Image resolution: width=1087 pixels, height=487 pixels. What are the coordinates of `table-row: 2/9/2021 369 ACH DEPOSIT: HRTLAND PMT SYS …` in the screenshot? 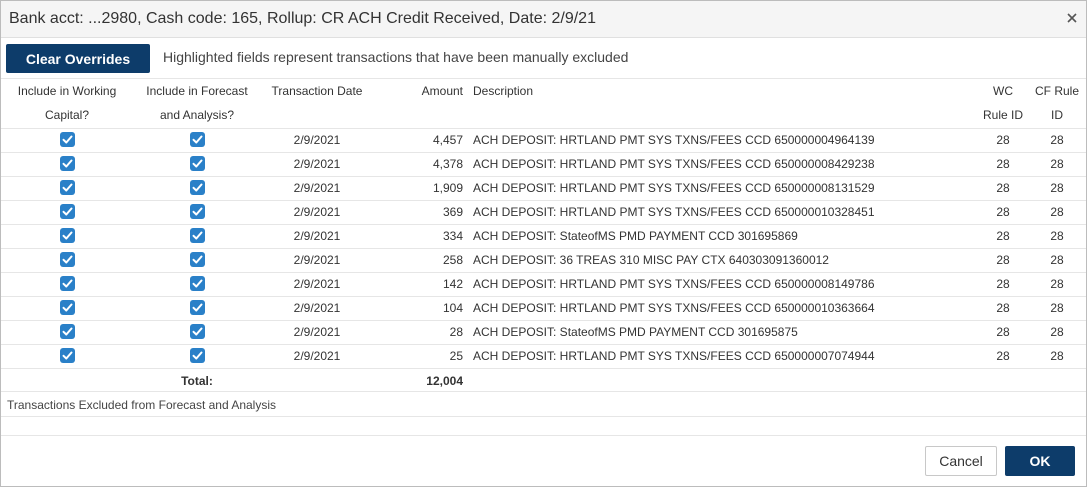 It's located at (543, 212).